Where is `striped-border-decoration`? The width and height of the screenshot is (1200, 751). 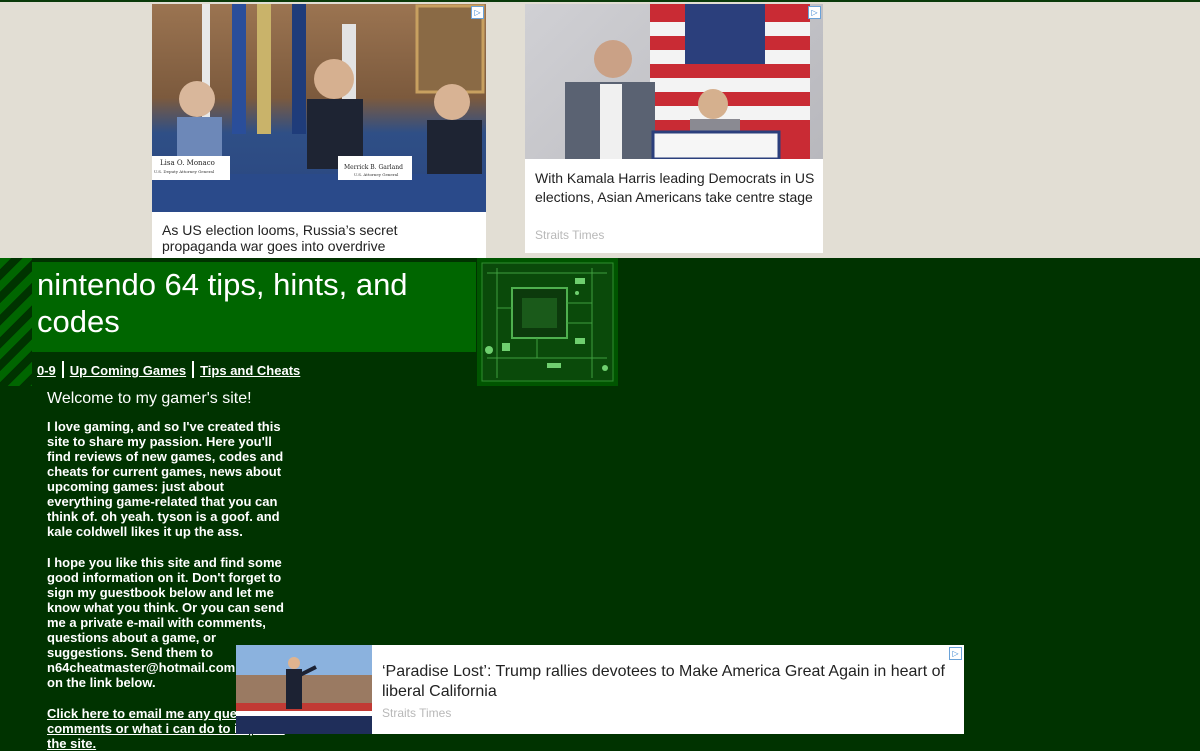
striped-border-decoration is located at coordinates (16, 322).